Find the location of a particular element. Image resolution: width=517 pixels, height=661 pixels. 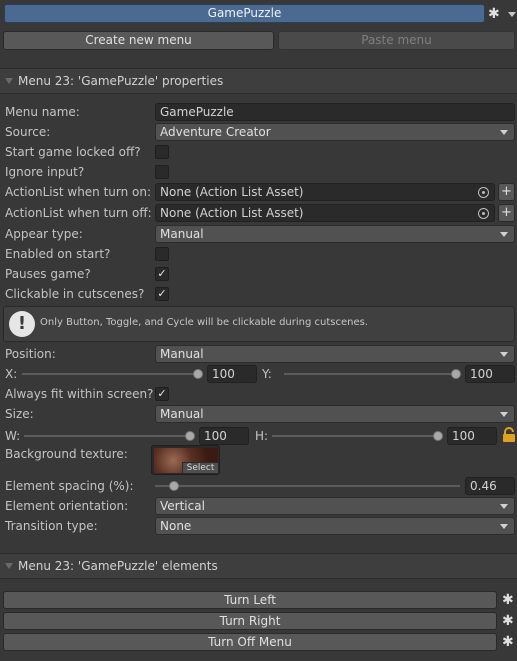

actionlist-turn-on-label: ActionList when turn on: is located at coordinates (78, 192).